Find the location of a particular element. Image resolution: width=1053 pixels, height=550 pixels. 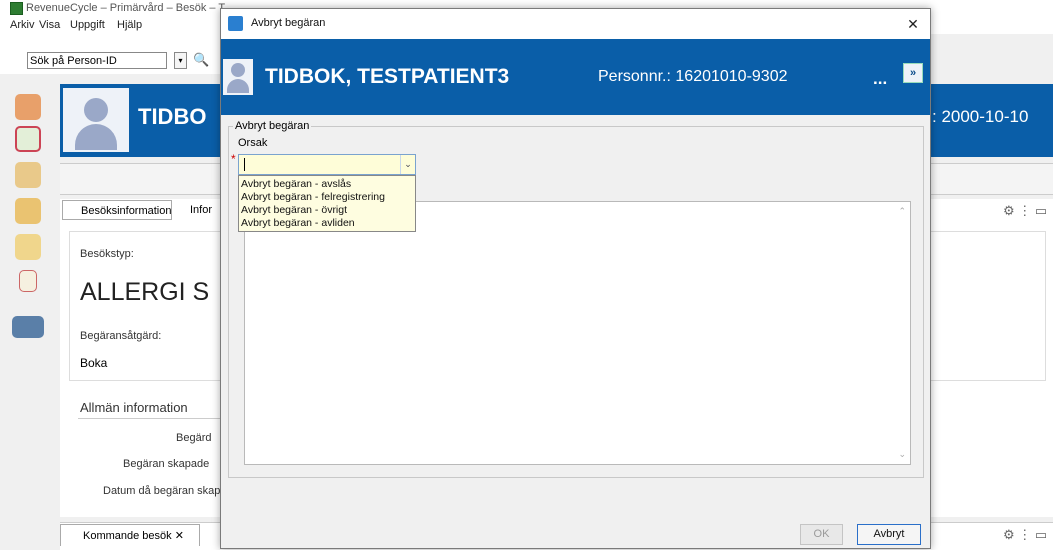

dialog-titlebar: Avbryt begäran ✕ is located at coordinates (575, 24).